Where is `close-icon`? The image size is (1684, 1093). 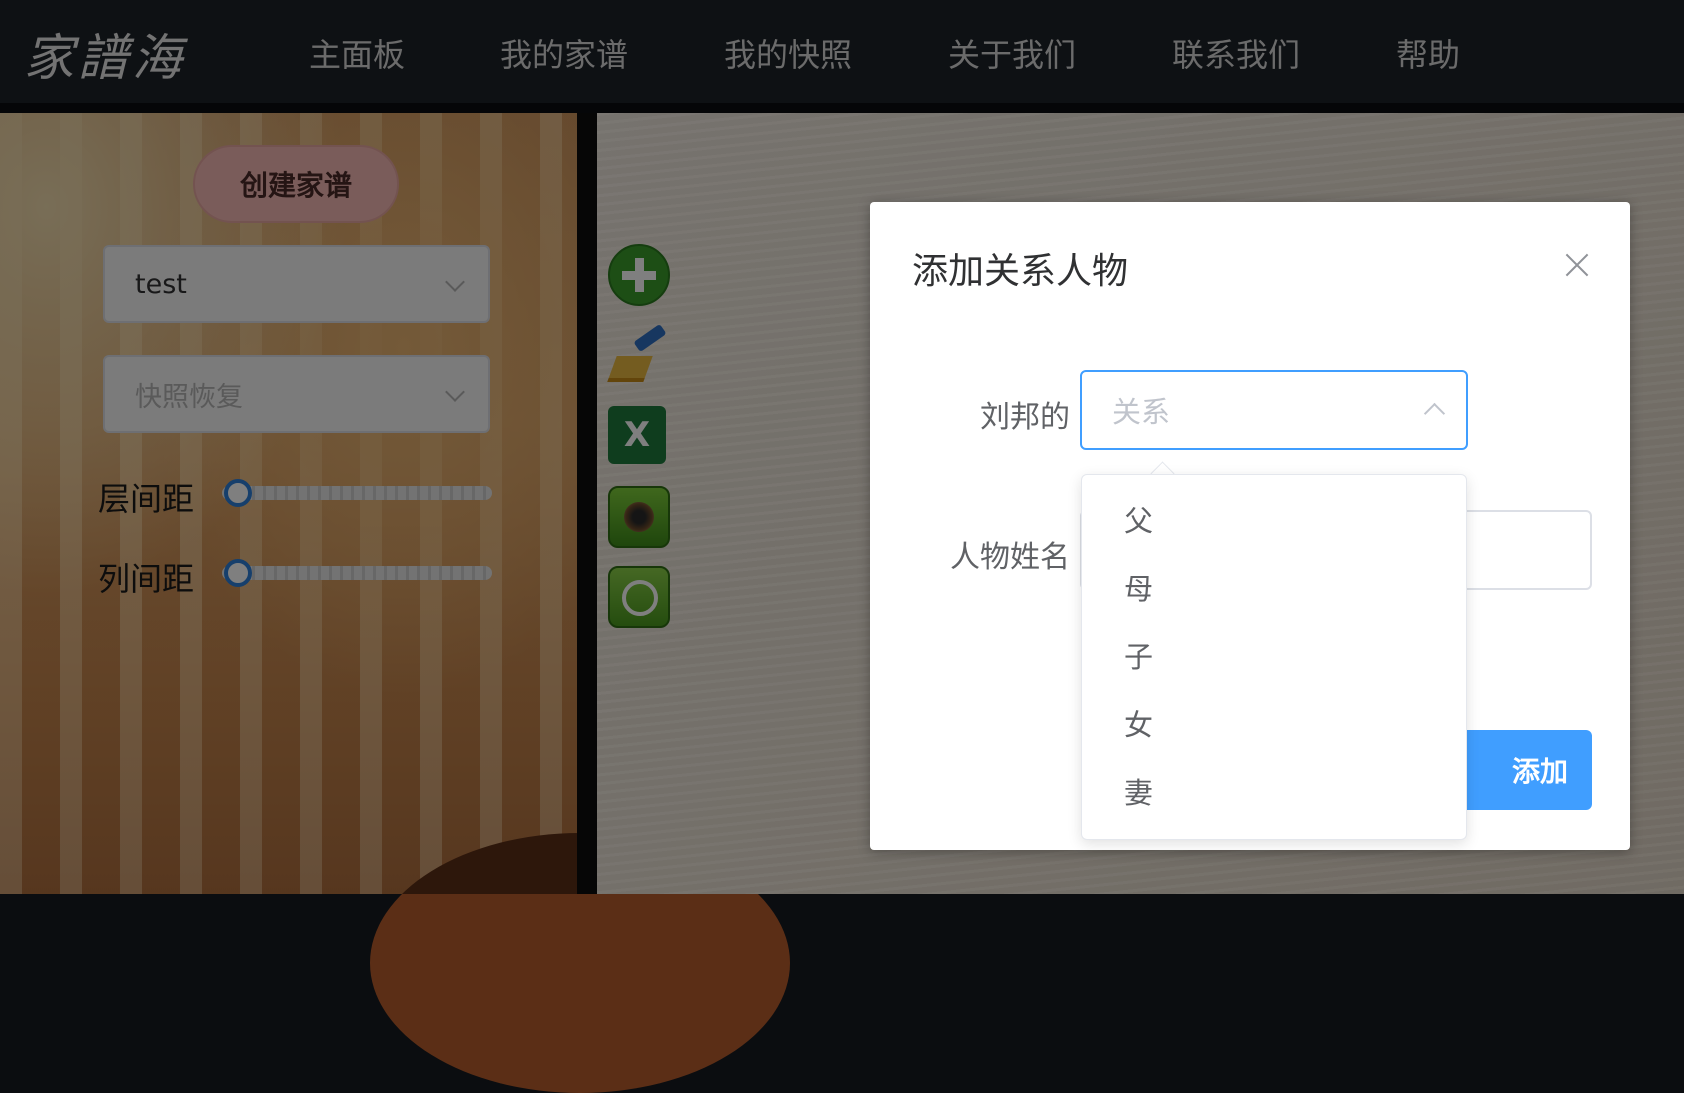
close-icon is located at coordinates (1577, 265).